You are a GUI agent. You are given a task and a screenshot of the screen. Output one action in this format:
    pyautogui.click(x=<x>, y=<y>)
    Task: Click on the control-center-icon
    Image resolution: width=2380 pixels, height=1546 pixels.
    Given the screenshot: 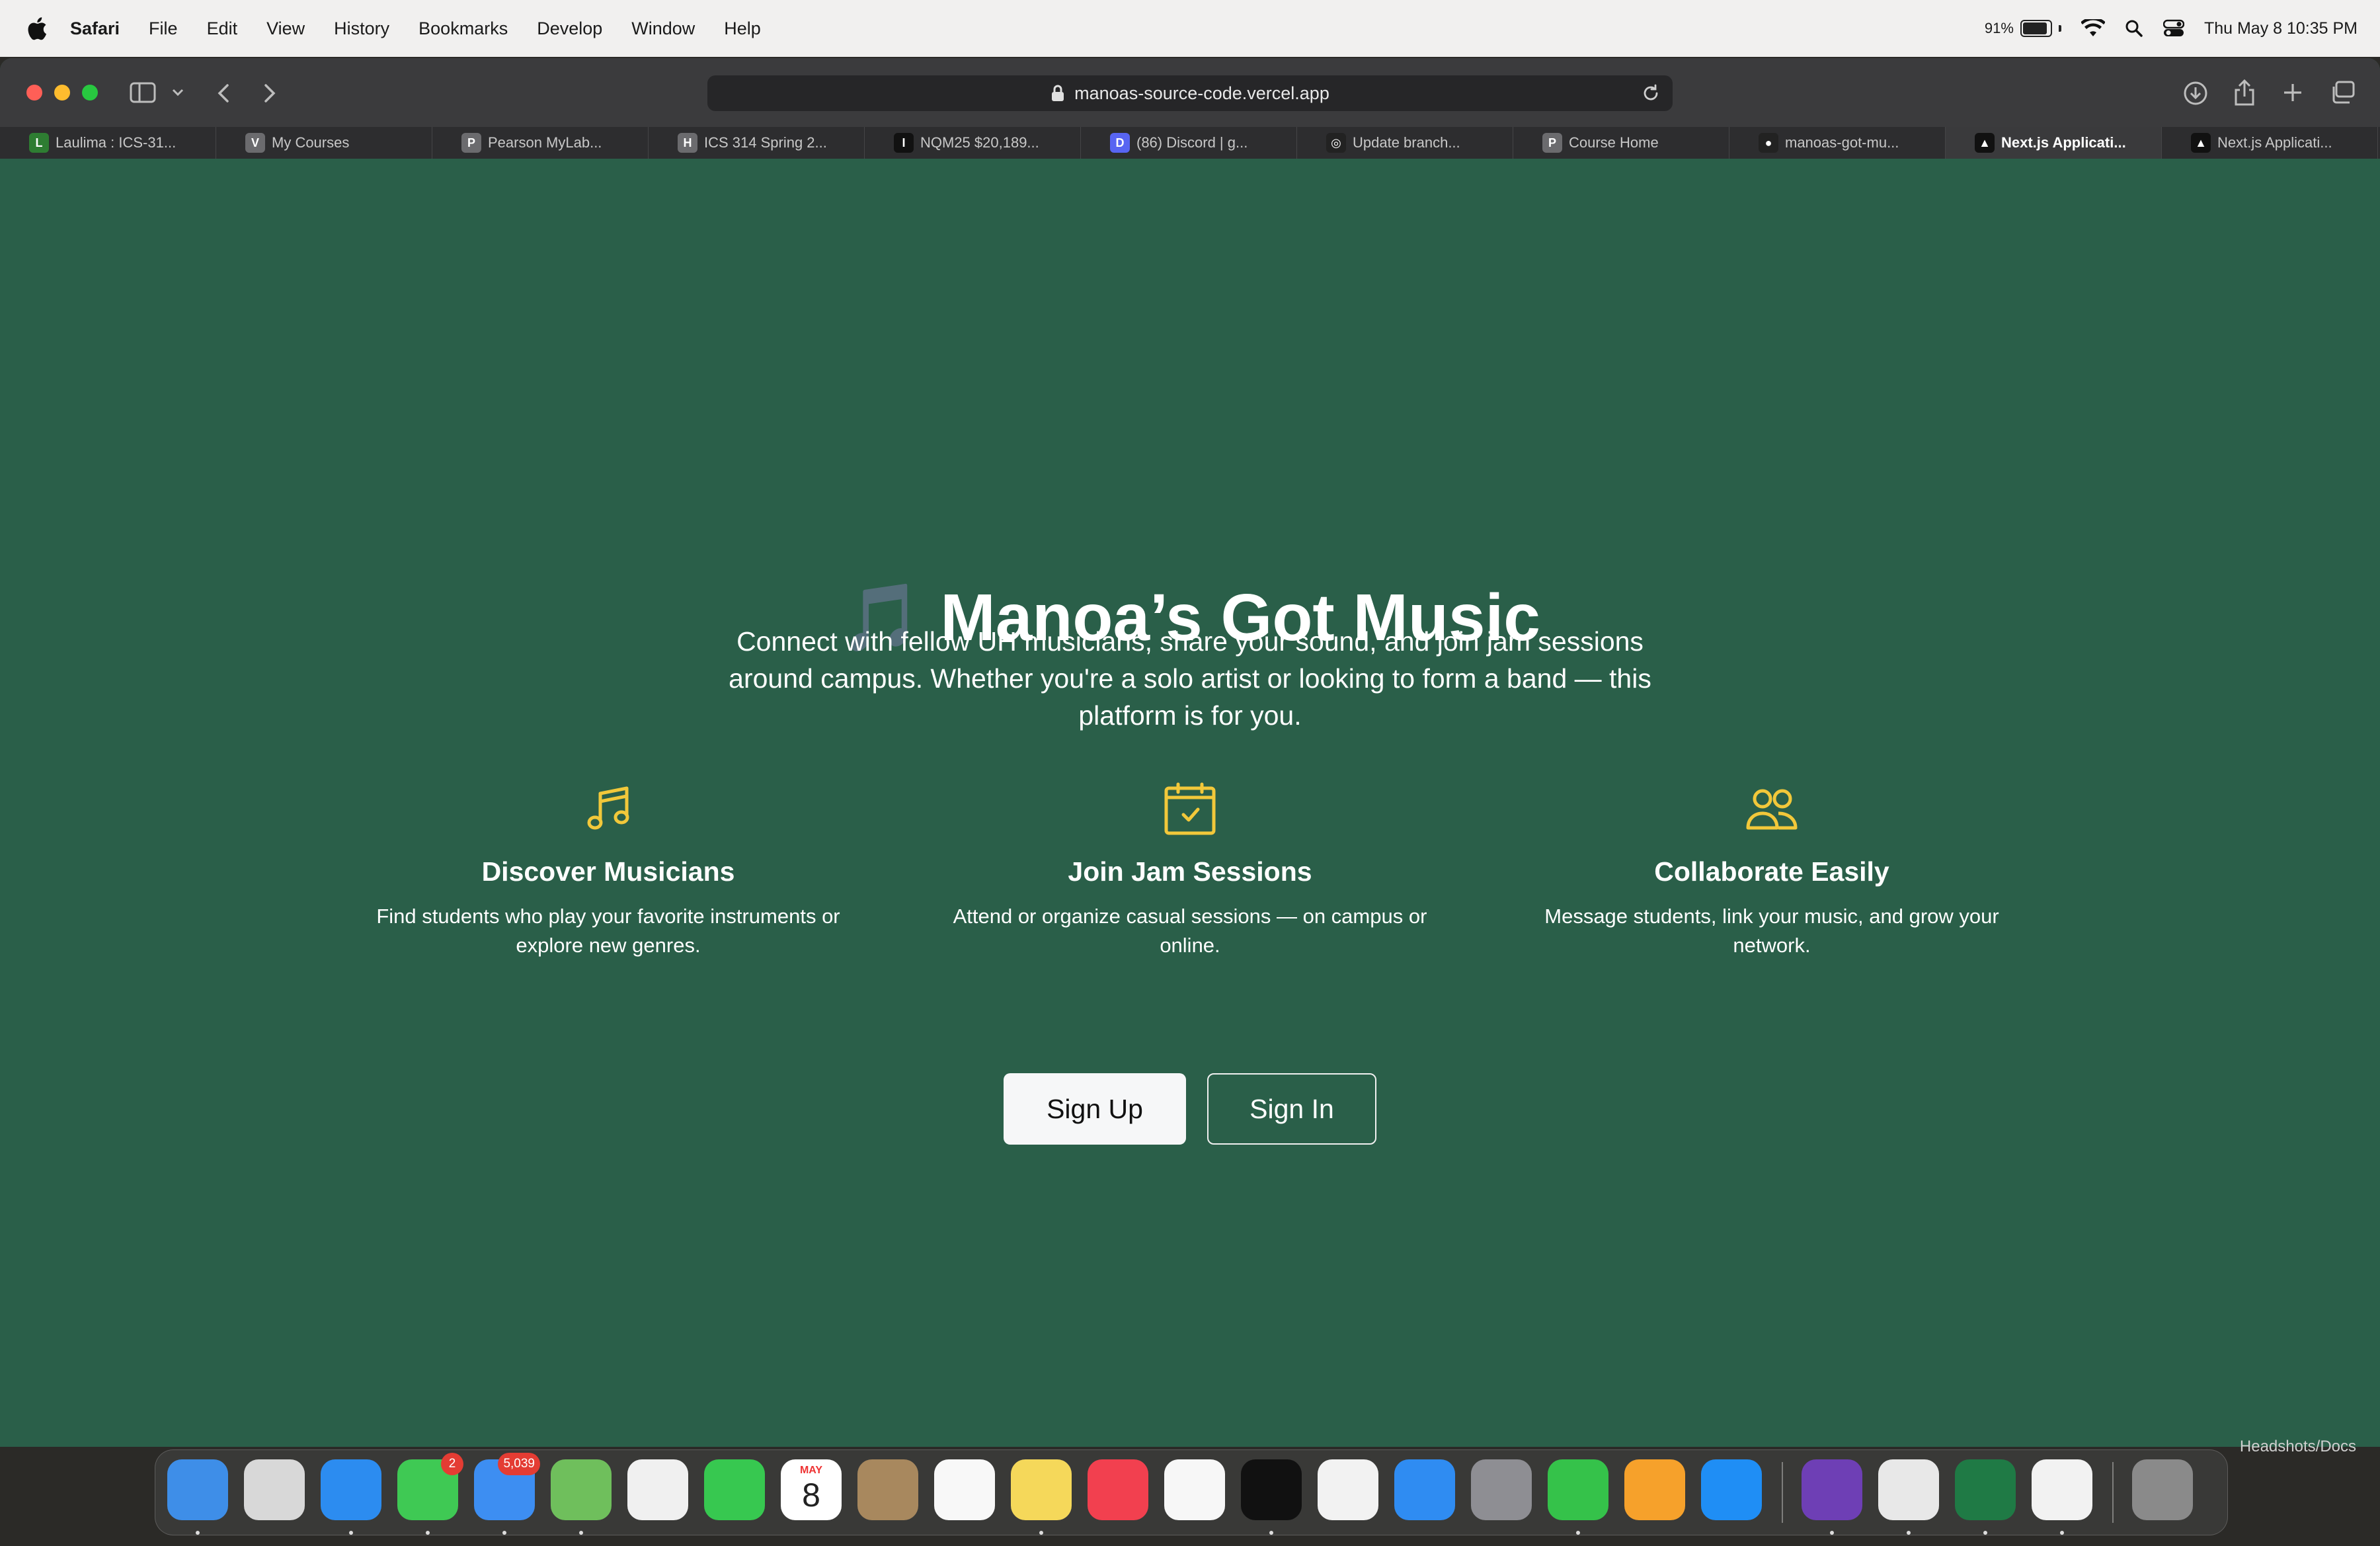 What is the action you would take?
    pyautogui.click(x=2173, y=28)
    